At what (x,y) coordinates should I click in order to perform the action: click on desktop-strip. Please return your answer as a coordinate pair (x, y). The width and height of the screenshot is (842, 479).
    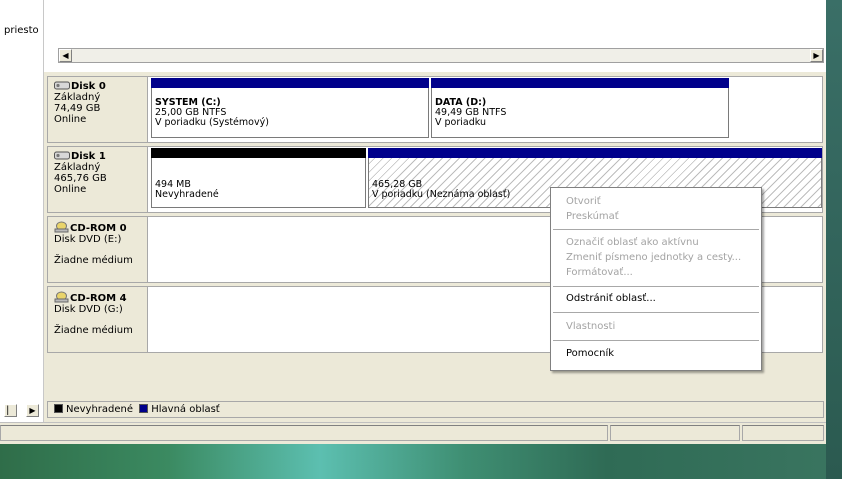
    Looking at the image, I should click on (834, 239).